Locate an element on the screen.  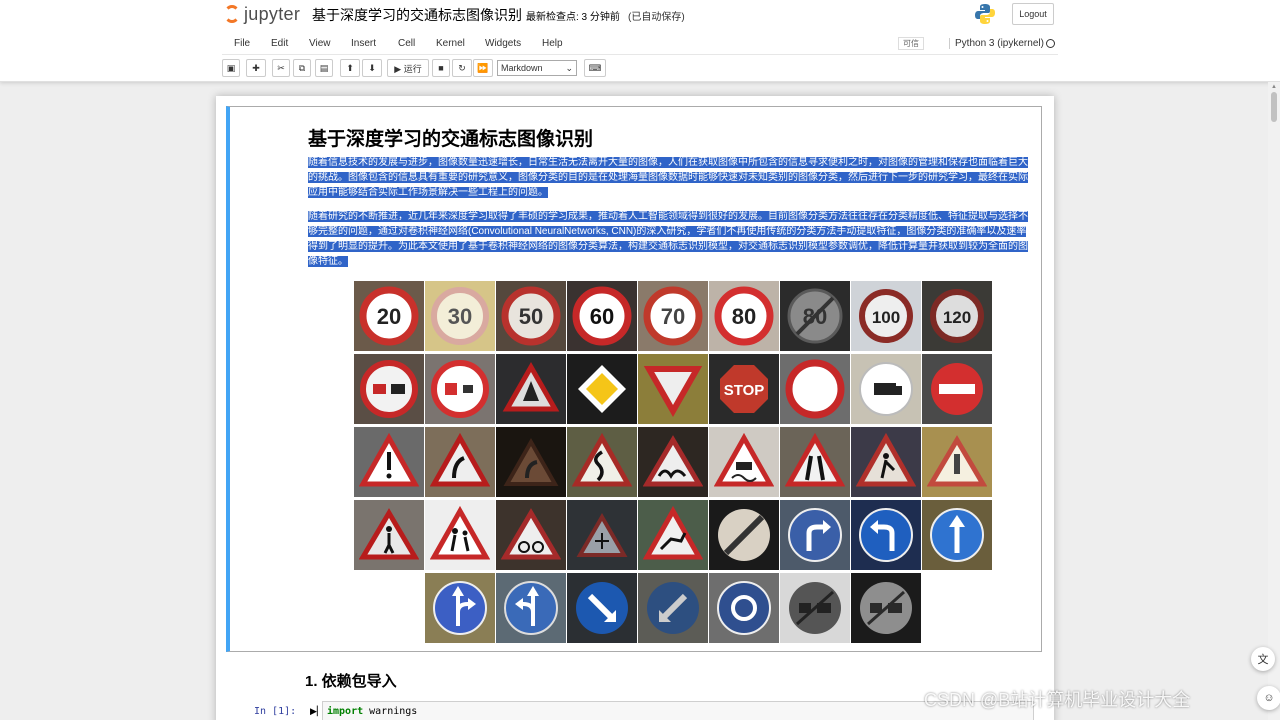
bumpy-road-sign-icon is located at coordinates (673, 461).